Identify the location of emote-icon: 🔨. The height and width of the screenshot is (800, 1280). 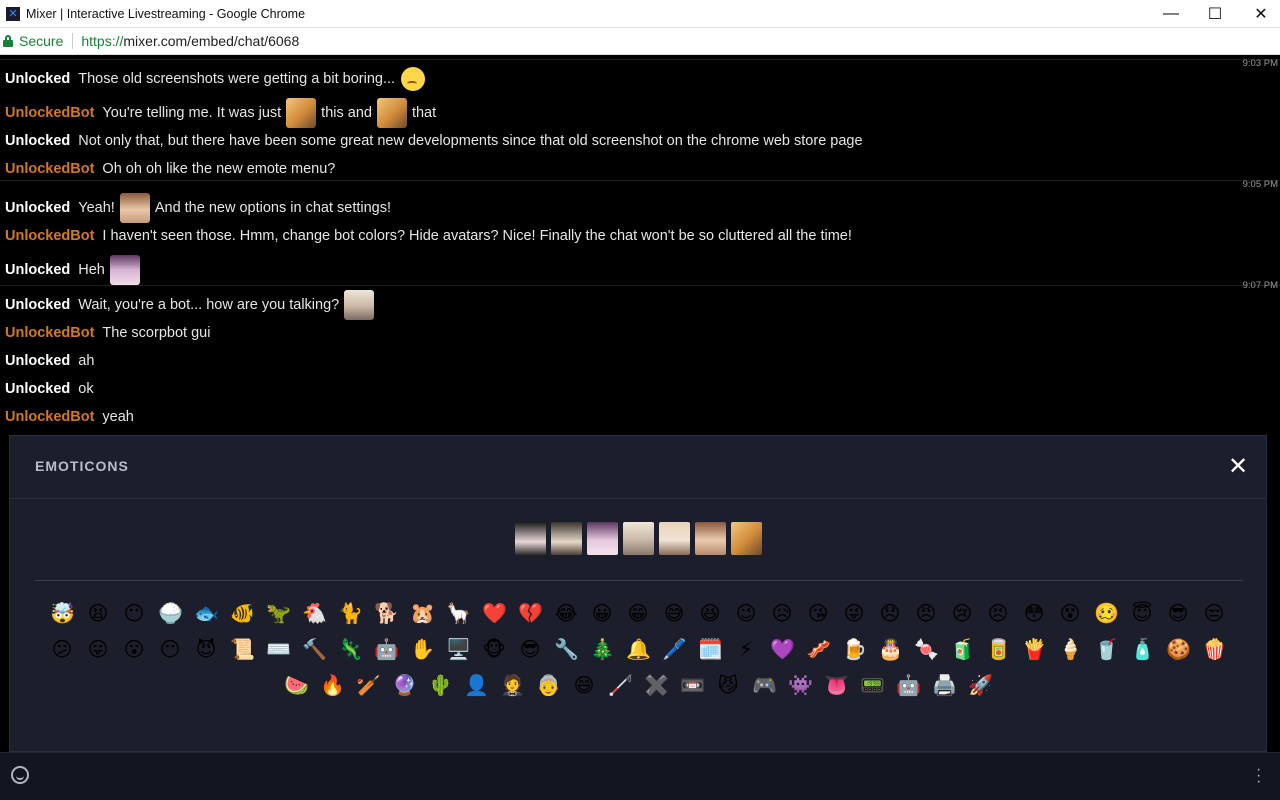
(314, 650).